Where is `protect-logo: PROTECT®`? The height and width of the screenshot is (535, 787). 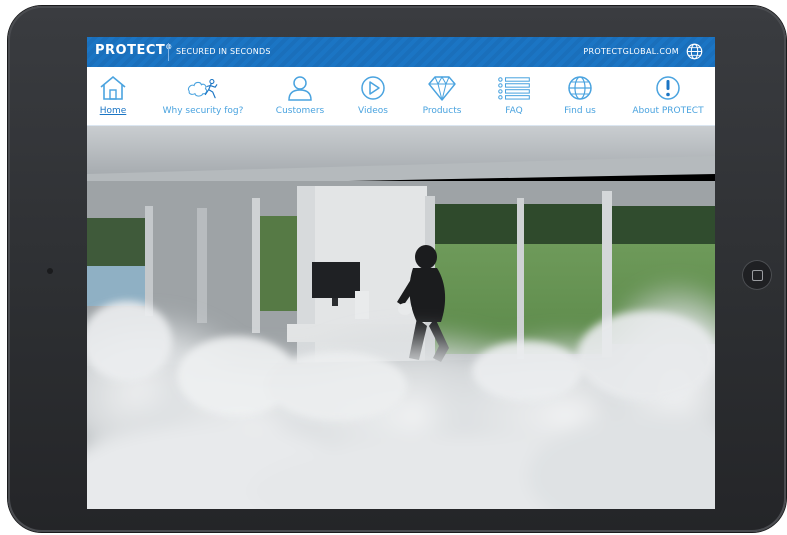 protect-logo: PROTECT® is located at coordinates (134, 50).